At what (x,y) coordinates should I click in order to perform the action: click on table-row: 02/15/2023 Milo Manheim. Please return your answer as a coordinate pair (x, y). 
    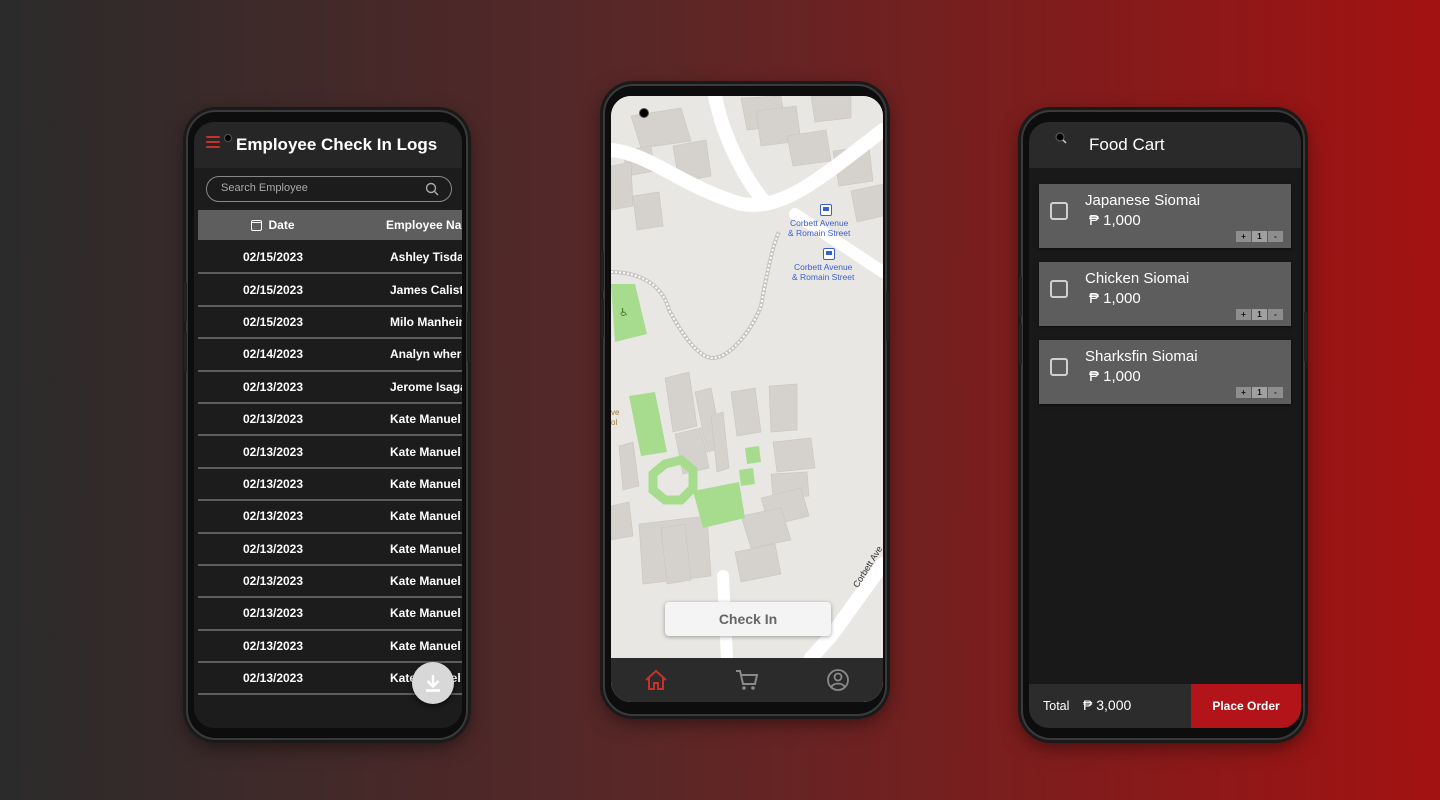
    Looking at the image, I should click on (330, 323).